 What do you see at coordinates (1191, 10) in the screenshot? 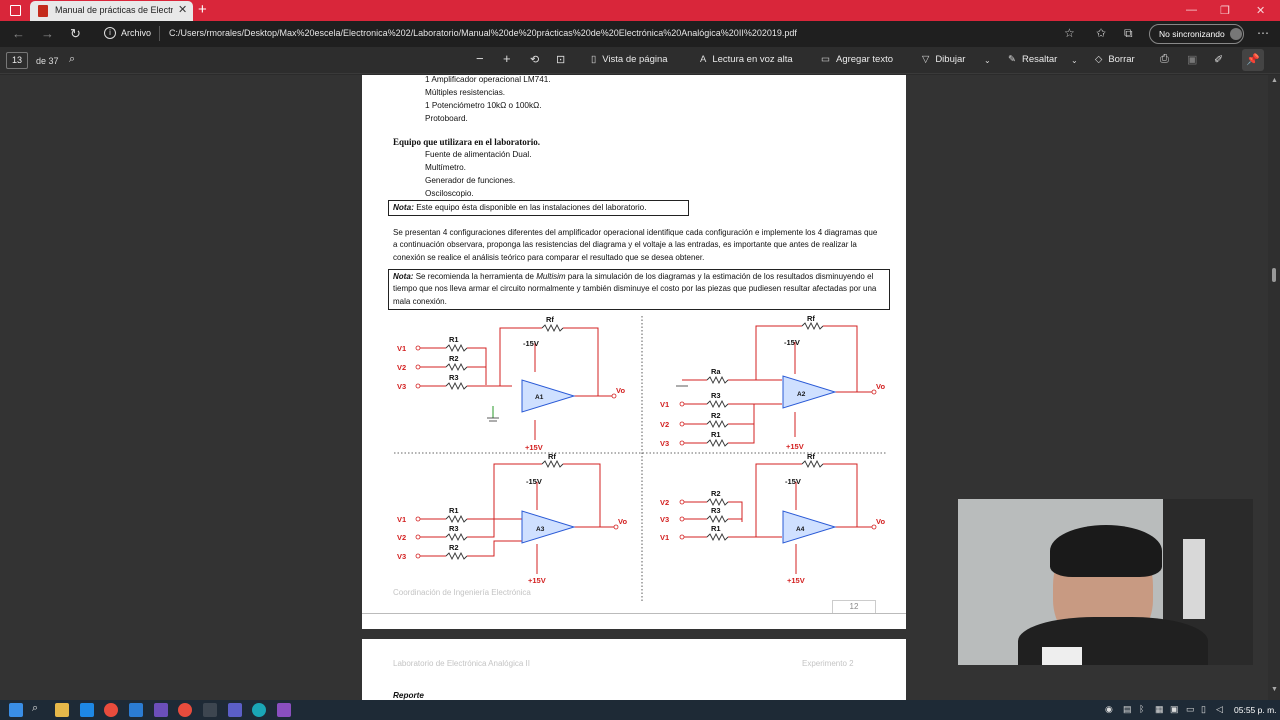
I see `minimize-icon: —` at bounding box center [1191, 10].